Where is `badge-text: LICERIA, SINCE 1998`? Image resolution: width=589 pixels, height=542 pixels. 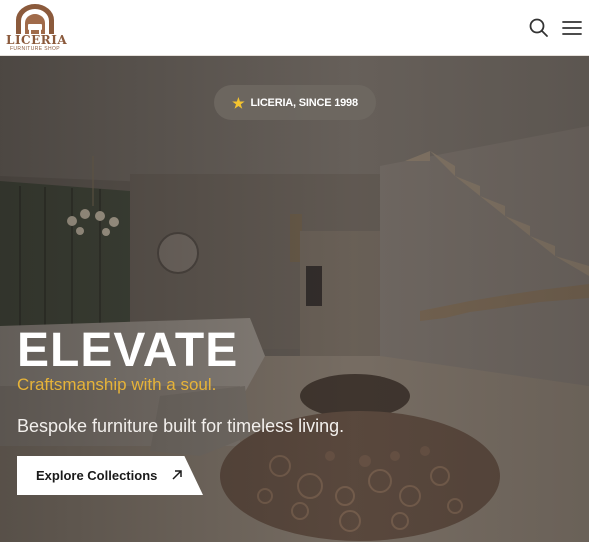 badge-text: LICERIA, SINCE 1998 is located at coordinates (304, 102).